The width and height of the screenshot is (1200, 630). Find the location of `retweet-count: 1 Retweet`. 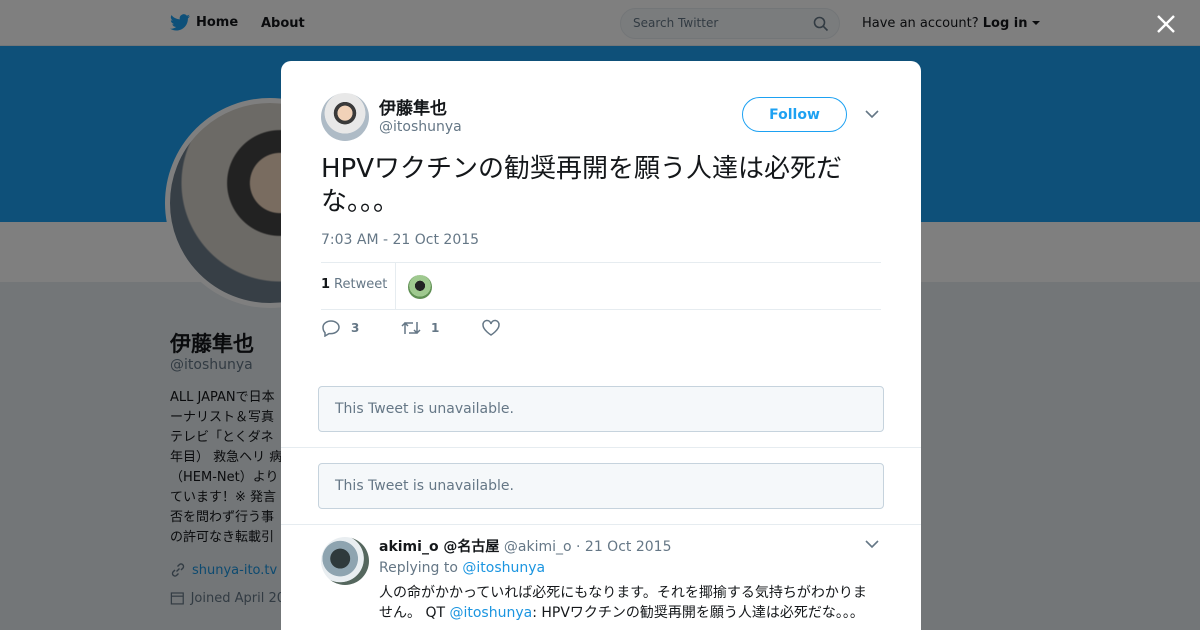

retweet-count: 1 Retweet is located at coordinates (354, 284).